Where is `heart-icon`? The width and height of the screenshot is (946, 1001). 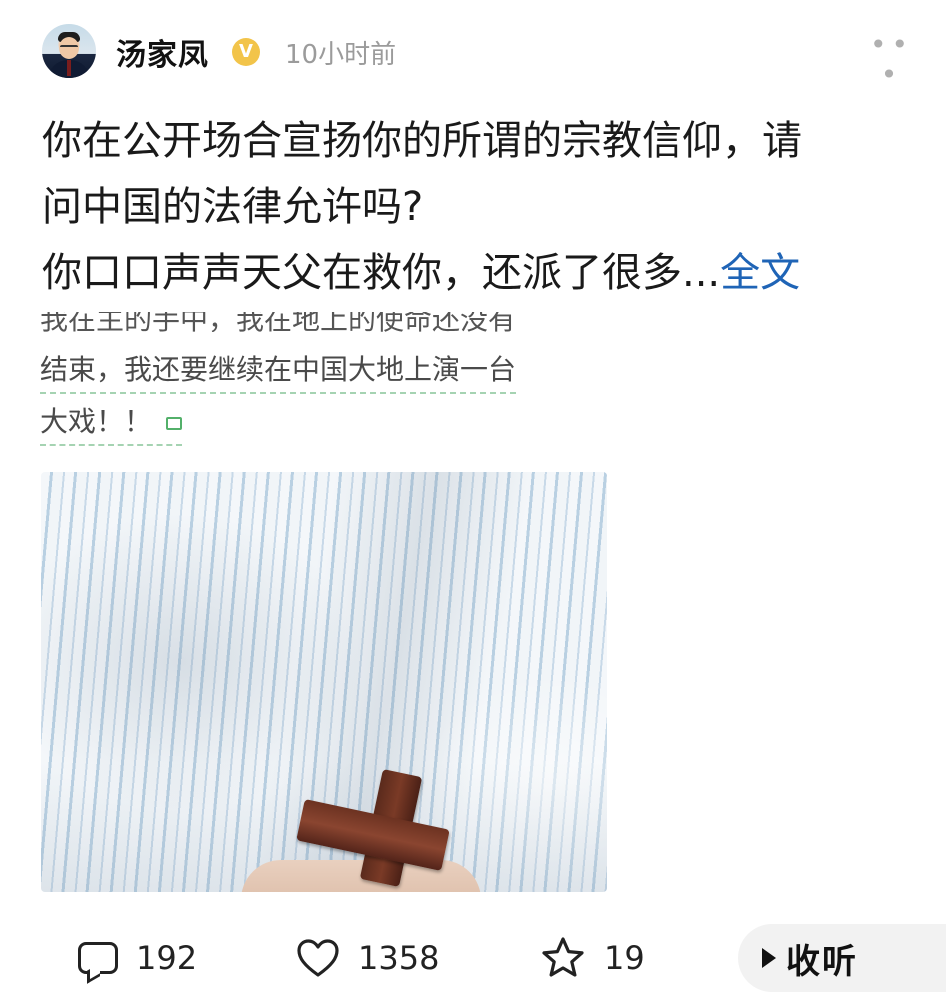 heart-icon is located at coordinates (318, 958).